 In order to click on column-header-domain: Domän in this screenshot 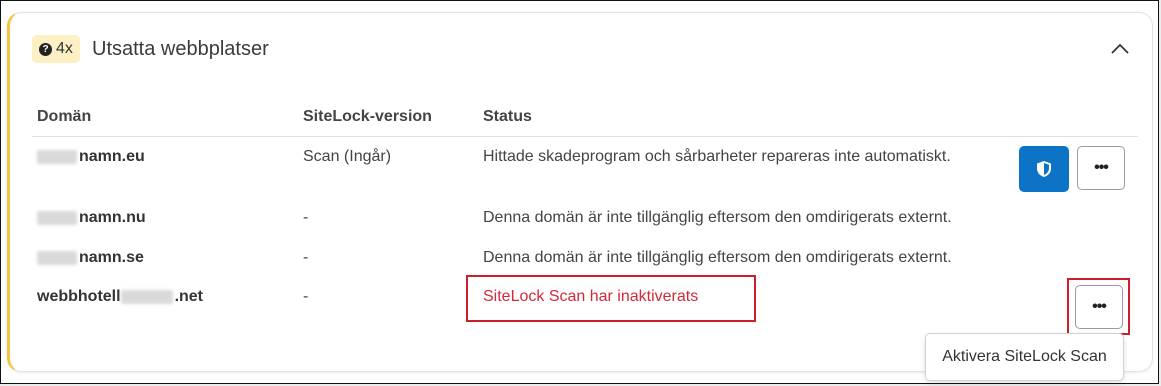, I will do `click(64, 116)`.